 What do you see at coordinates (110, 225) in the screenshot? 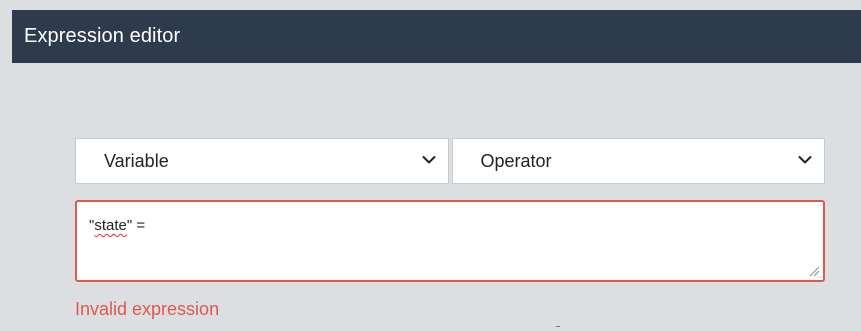
I see `spellcheck-token: state` at bounding box center [110, 225].